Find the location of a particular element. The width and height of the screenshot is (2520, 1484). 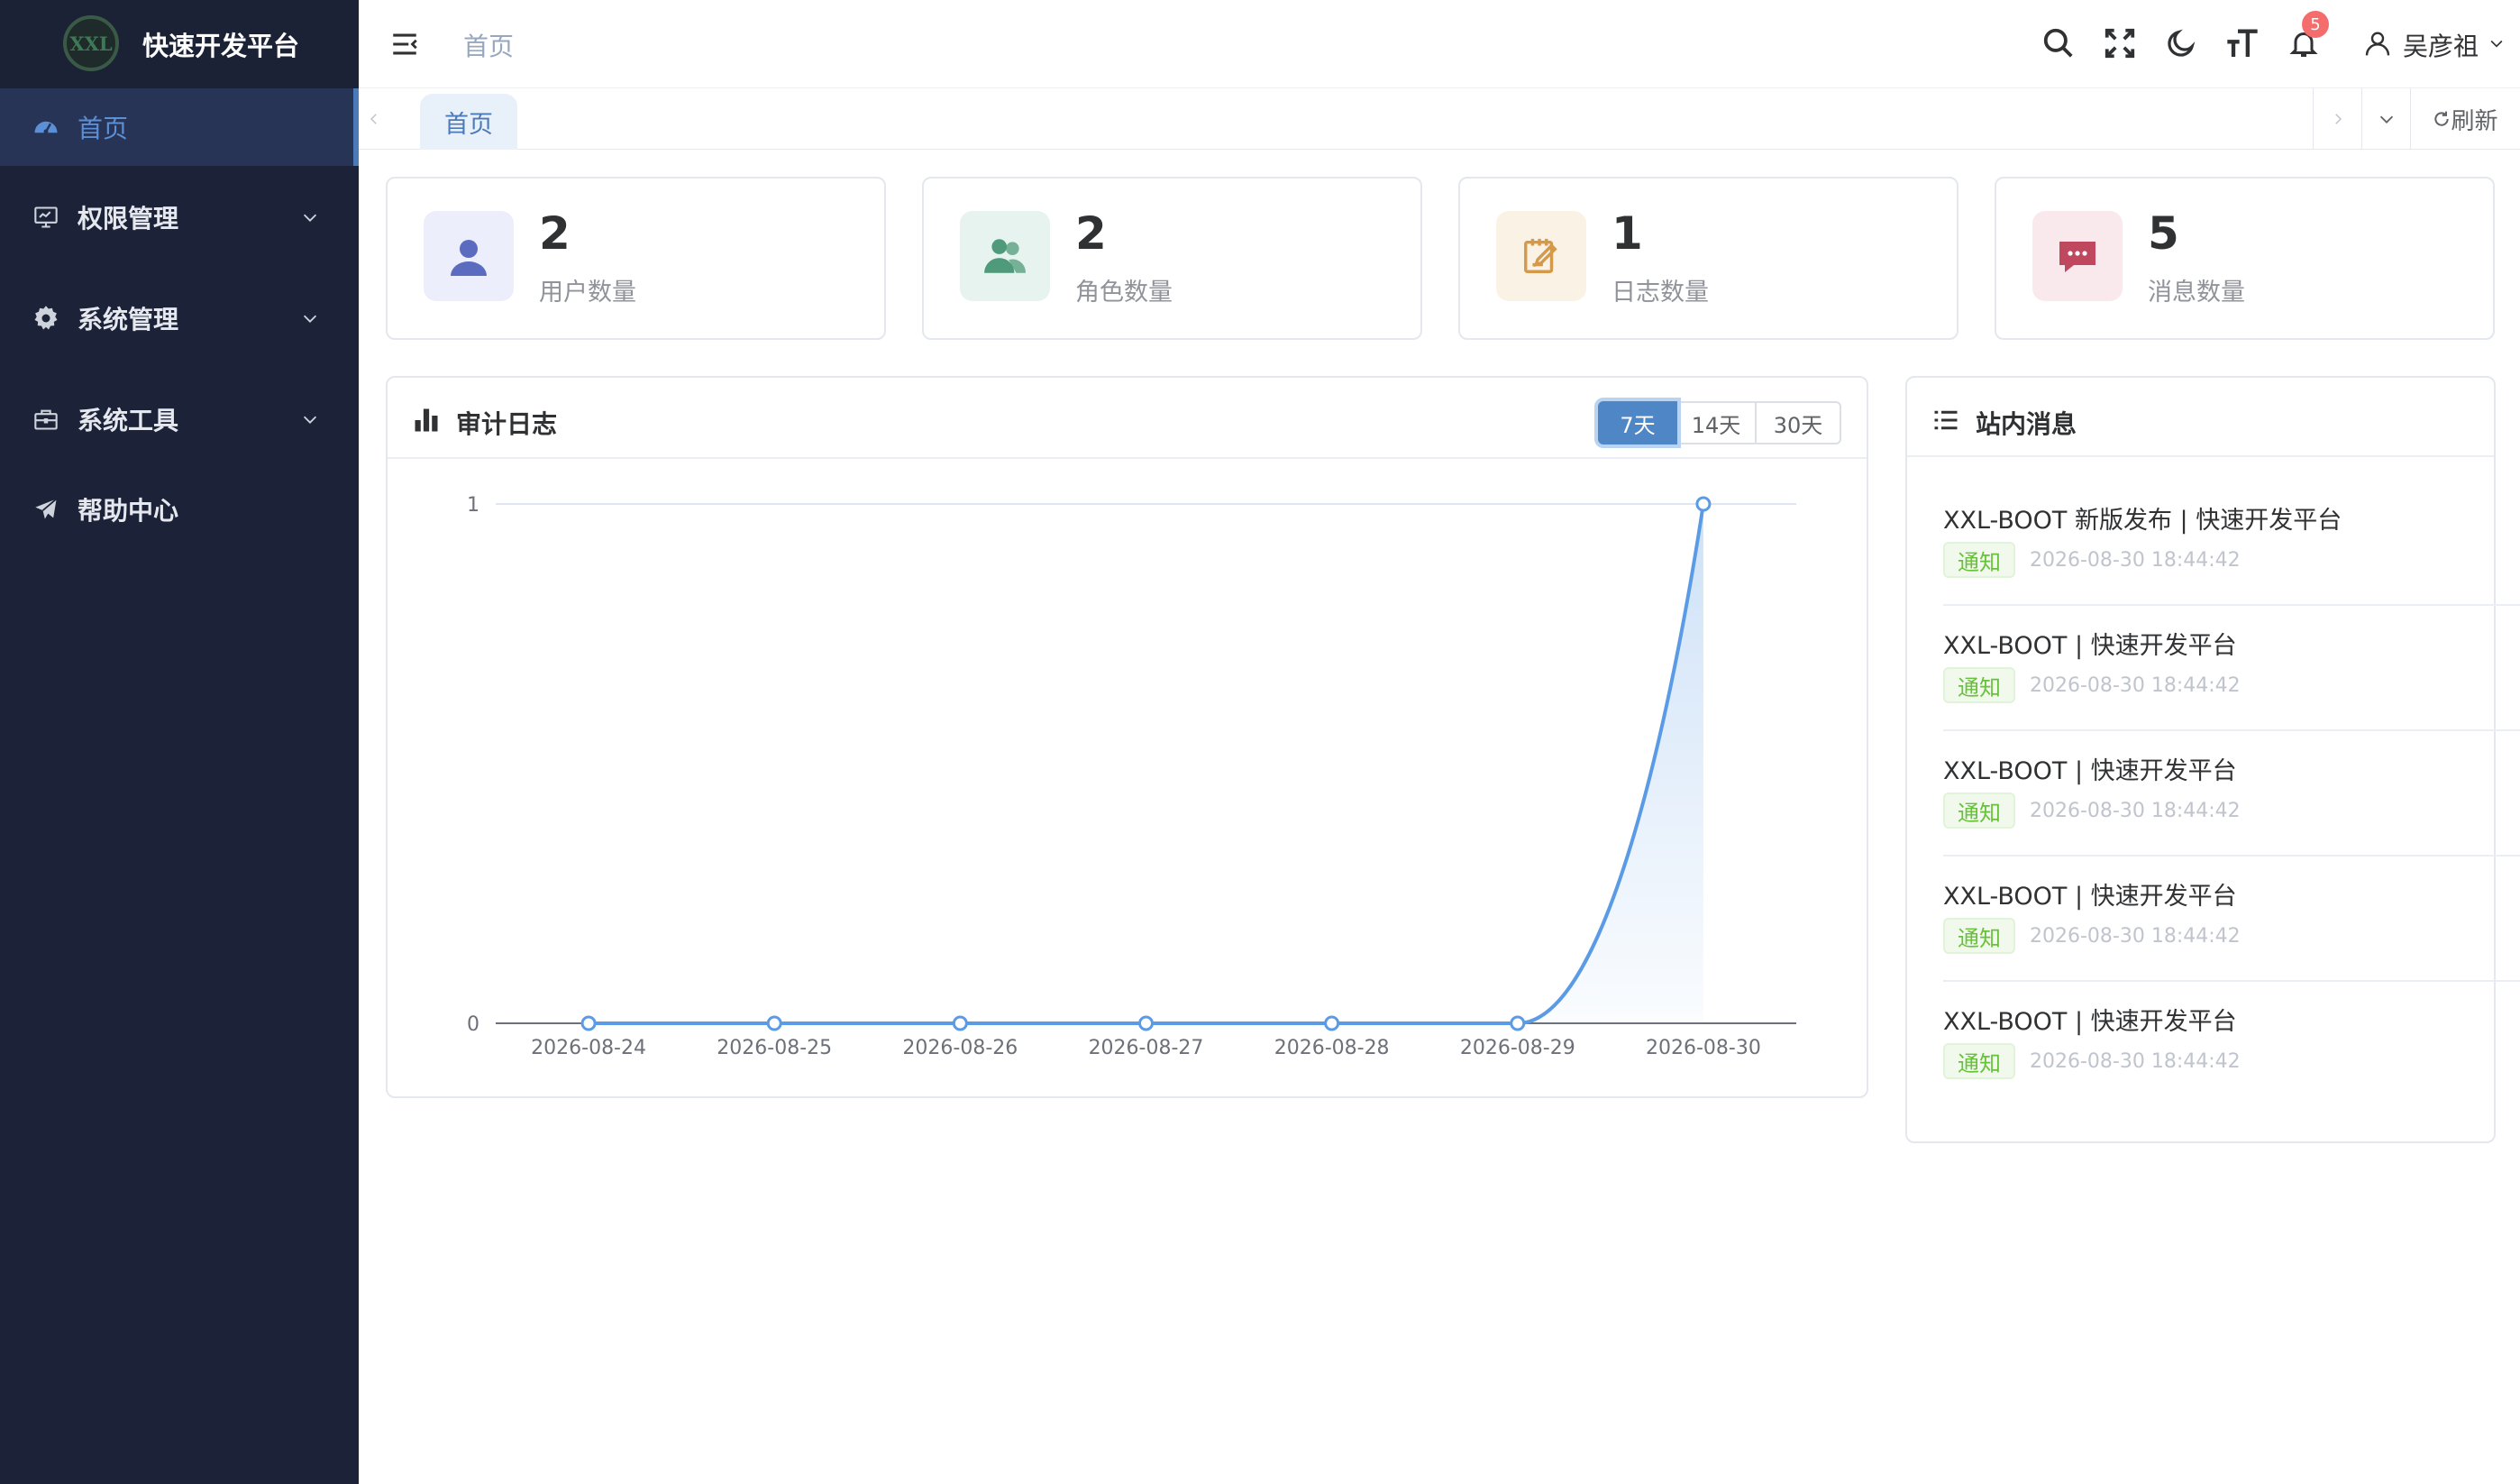

sidebar-item-home: 首页 is located at coordinates (179, 127).